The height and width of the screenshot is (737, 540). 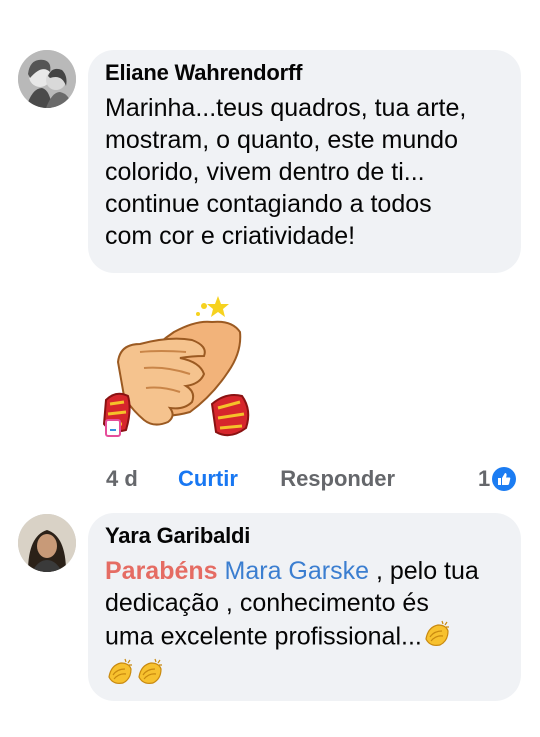 What do you see at coordinates (337, 478) in the screenshot?
I see `reply-button: Responder` at bounding box center [337, 478].